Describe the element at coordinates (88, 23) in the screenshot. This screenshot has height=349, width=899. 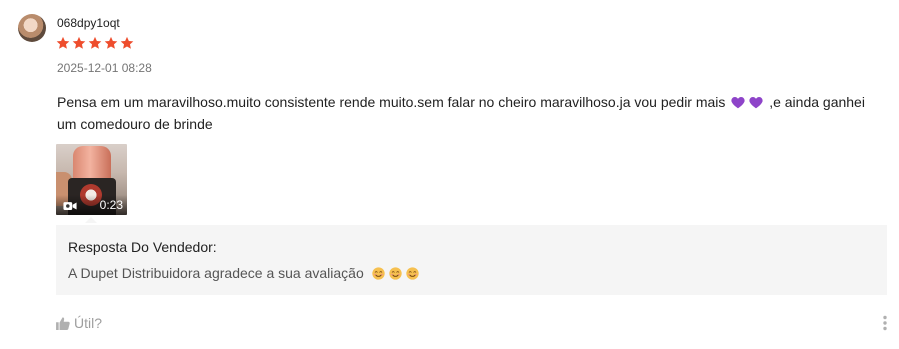
I see `reviewer-username: 068dpy1oqt` at that location.